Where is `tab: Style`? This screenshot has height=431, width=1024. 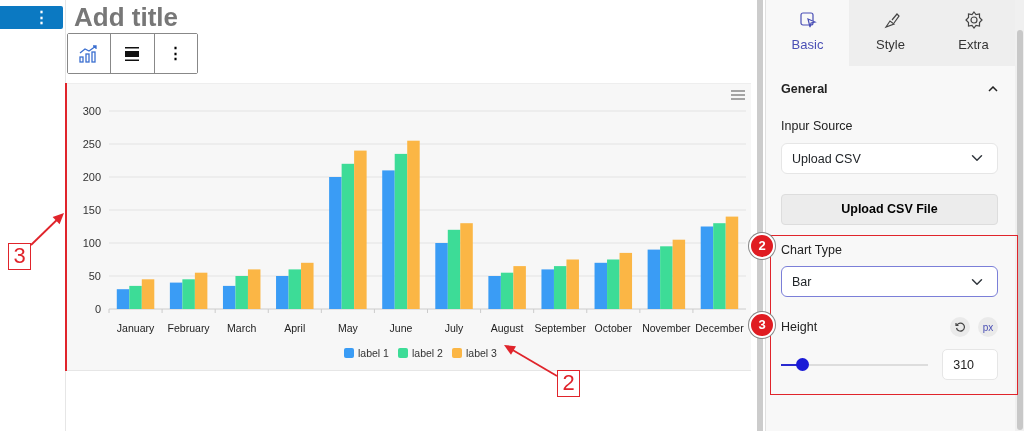
tab: Style is located at coordinates (890, 33).